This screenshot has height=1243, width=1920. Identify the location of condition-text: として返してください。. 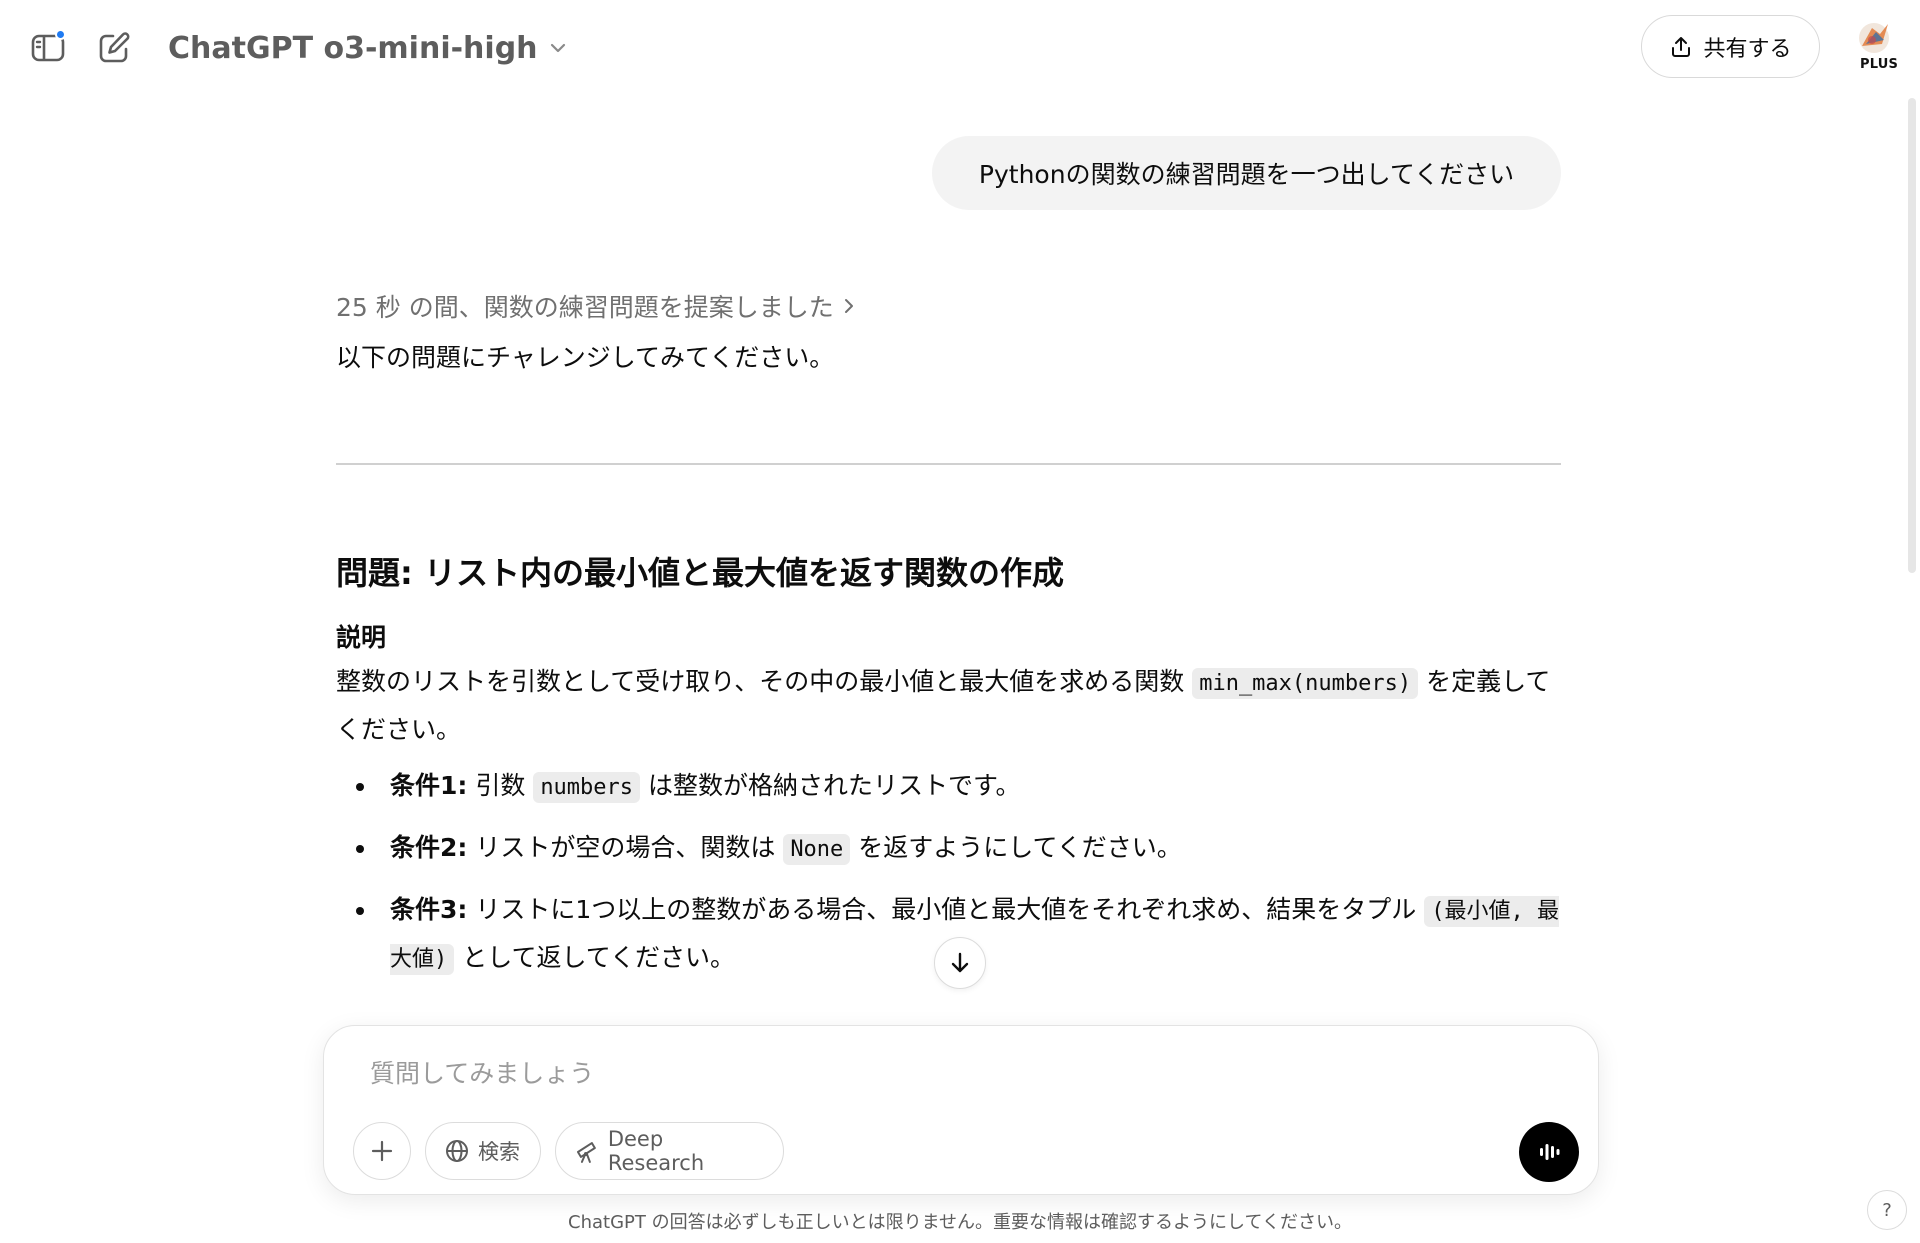
(594, 957).